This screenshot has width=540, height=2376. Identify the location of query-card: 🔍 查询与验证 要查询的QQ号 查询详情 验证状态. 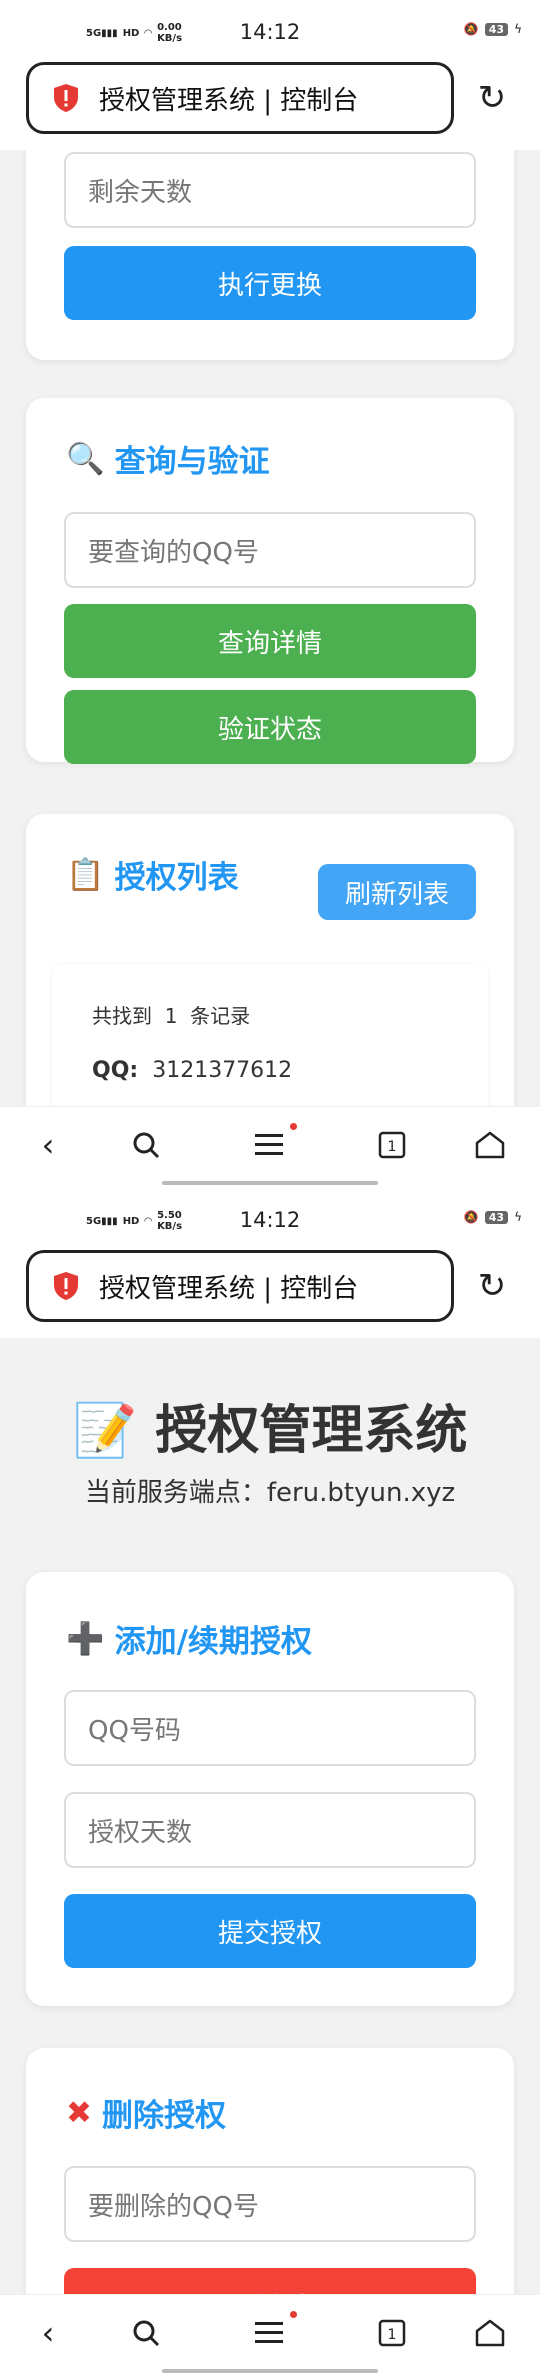
(270, 581).